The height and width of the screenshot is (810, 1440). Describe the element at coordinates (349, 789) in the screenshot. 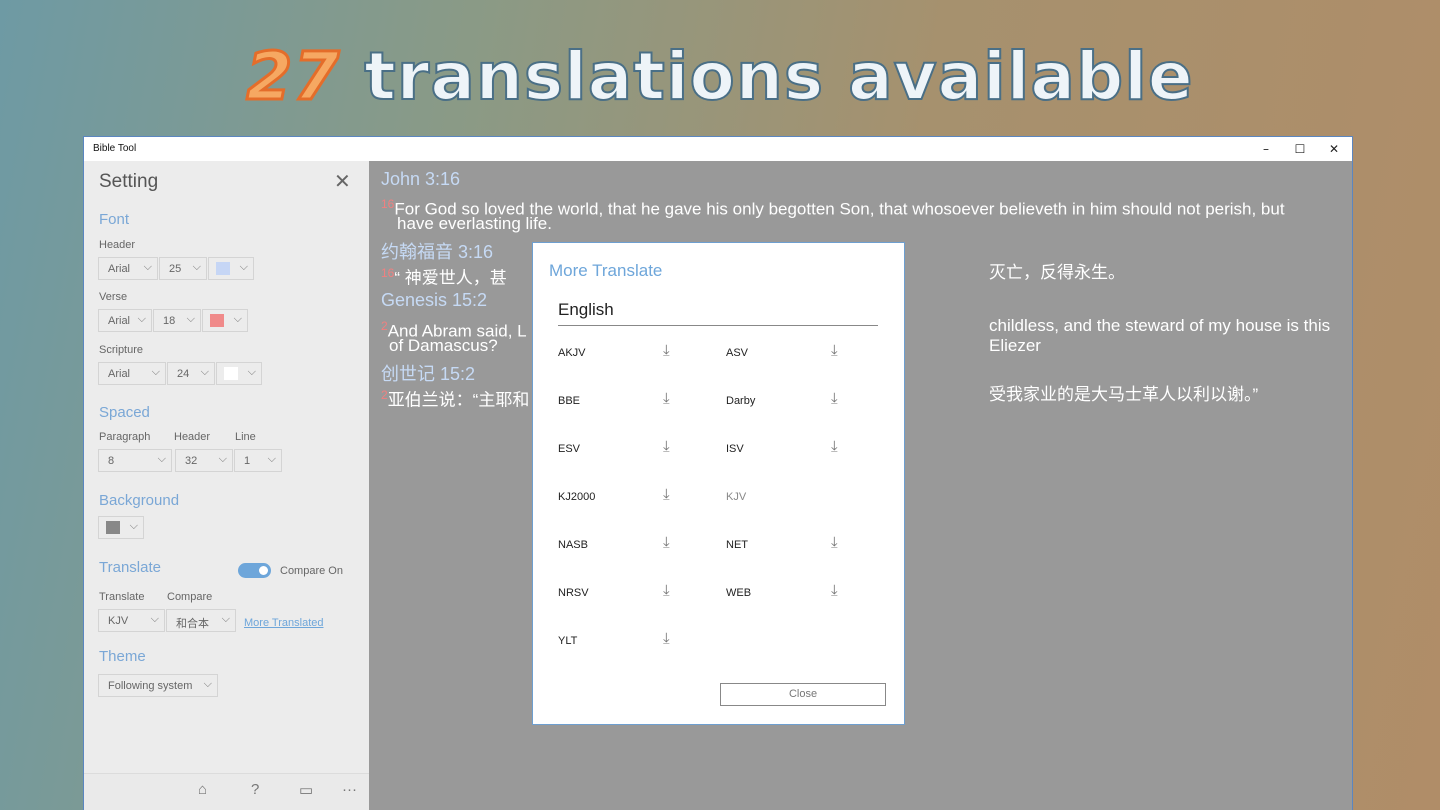

I see `more-options-icon: ···` at that location.